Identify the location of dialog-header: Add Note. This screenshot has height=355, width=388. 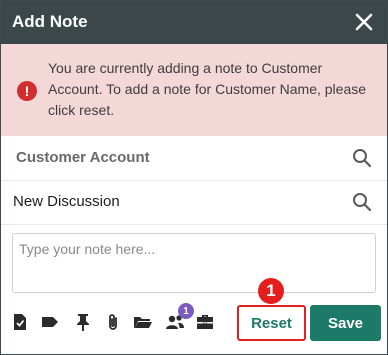
(194, 22).